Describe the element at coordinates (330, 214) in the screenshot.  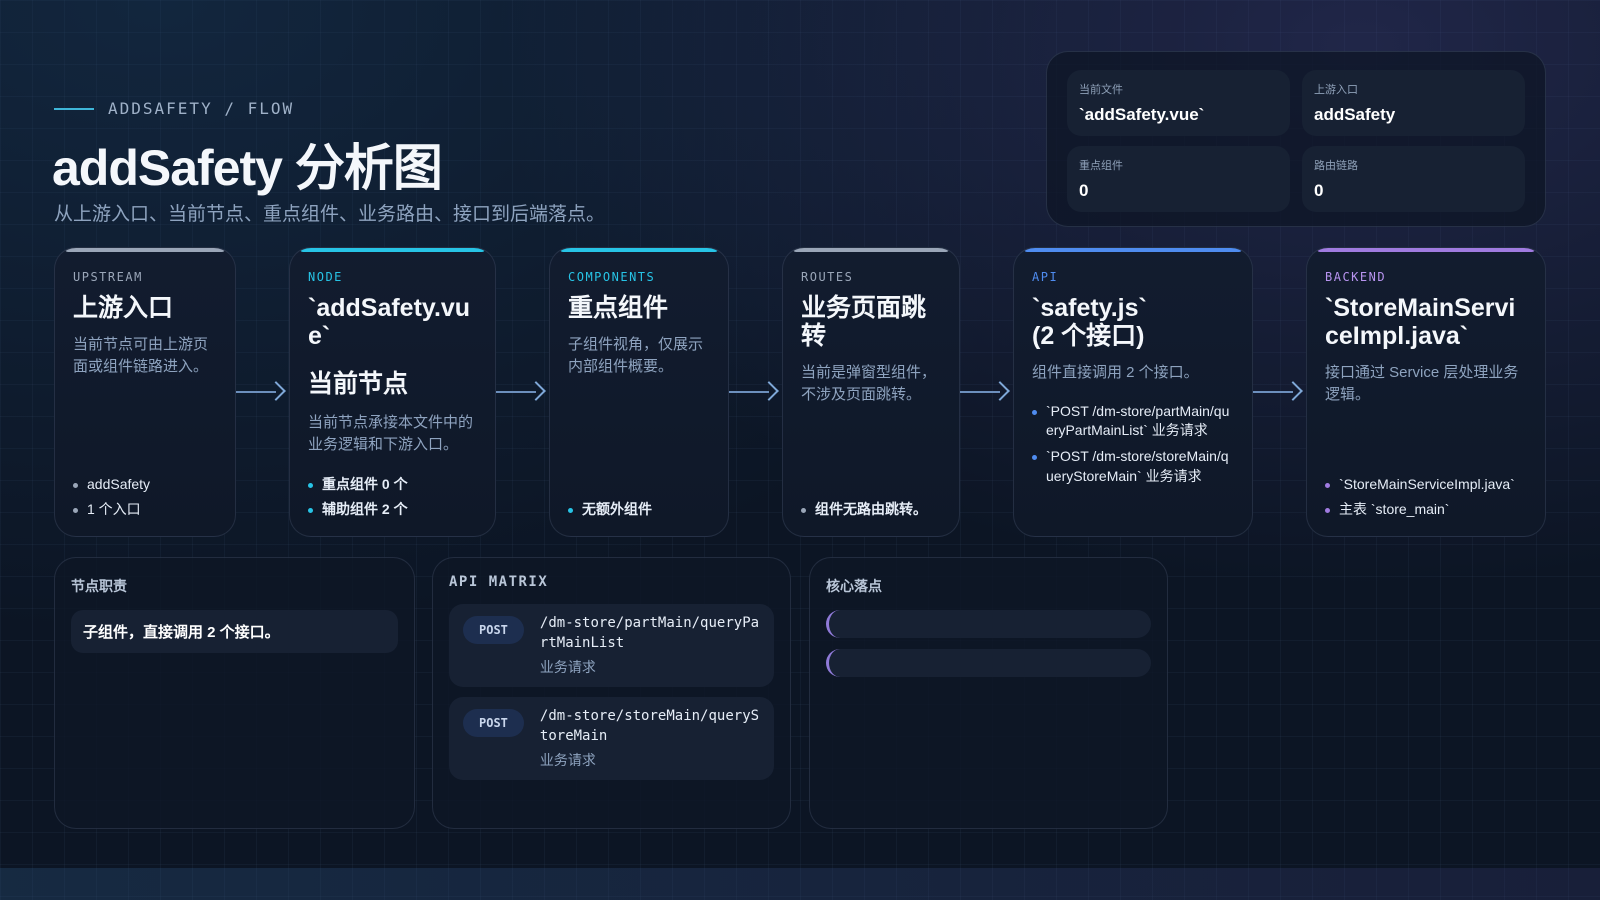
I see `page-subtitle: 从上游入口、当前节点、重点组件、业务路由、接口到后端落点。` at that location.